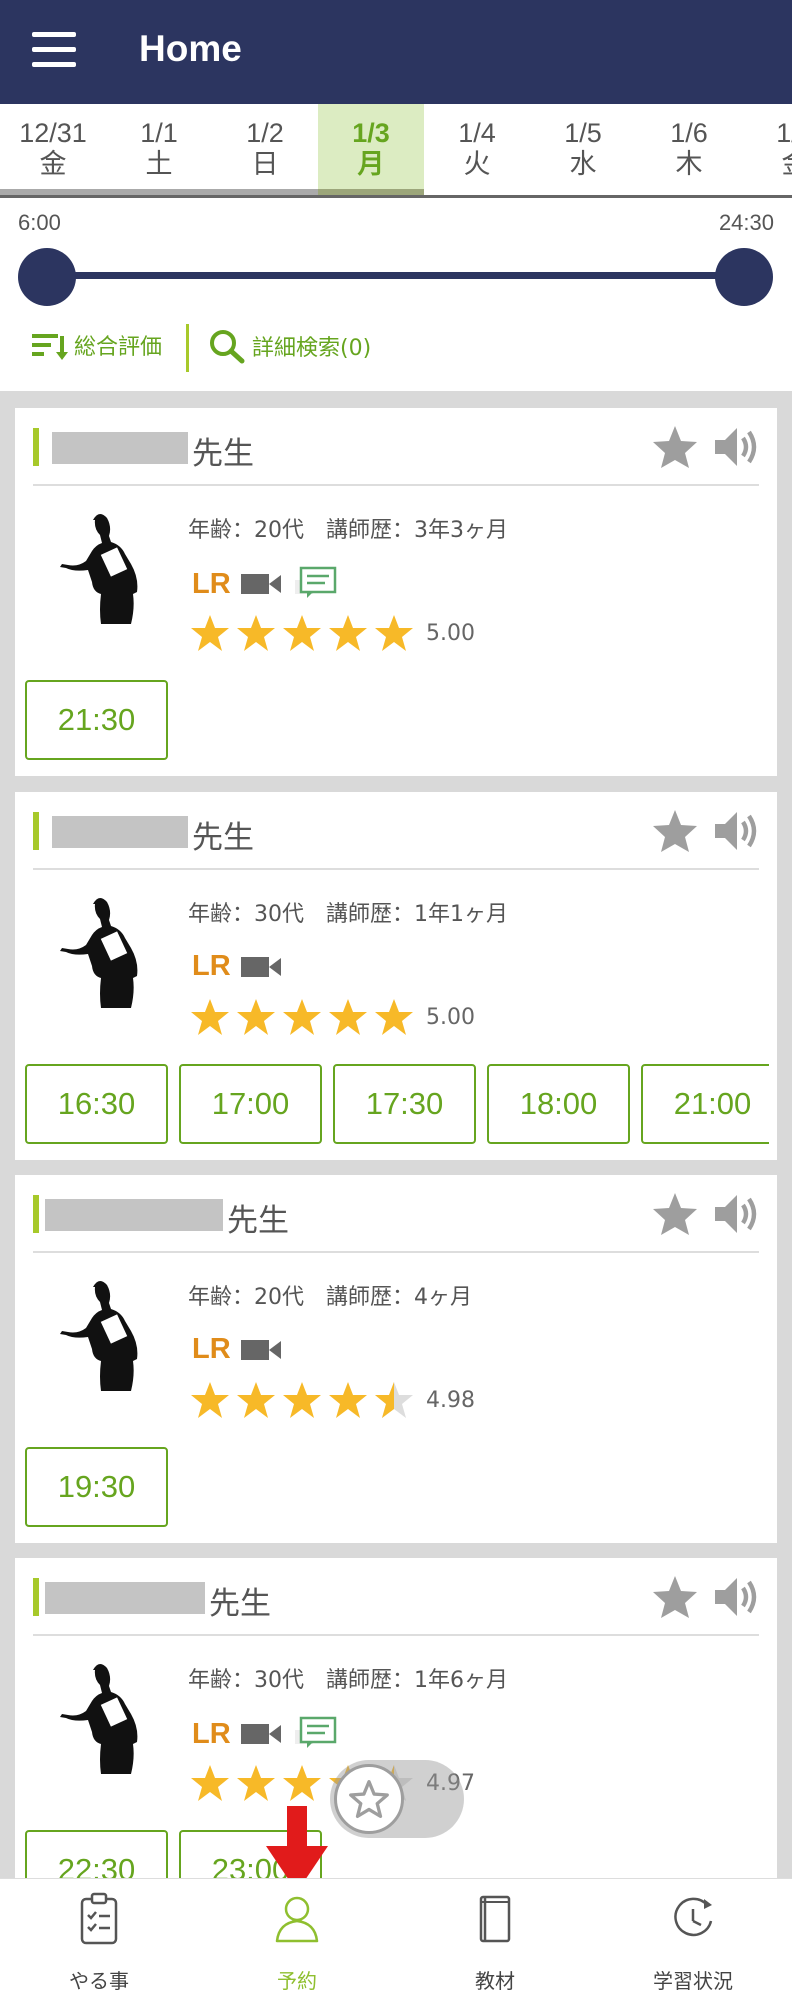 This screenshot has width=792, height=2000. Describe the element at coordinates (96, 1104) in the screenshot. I see `time-slot-button: 16:30` at that location.